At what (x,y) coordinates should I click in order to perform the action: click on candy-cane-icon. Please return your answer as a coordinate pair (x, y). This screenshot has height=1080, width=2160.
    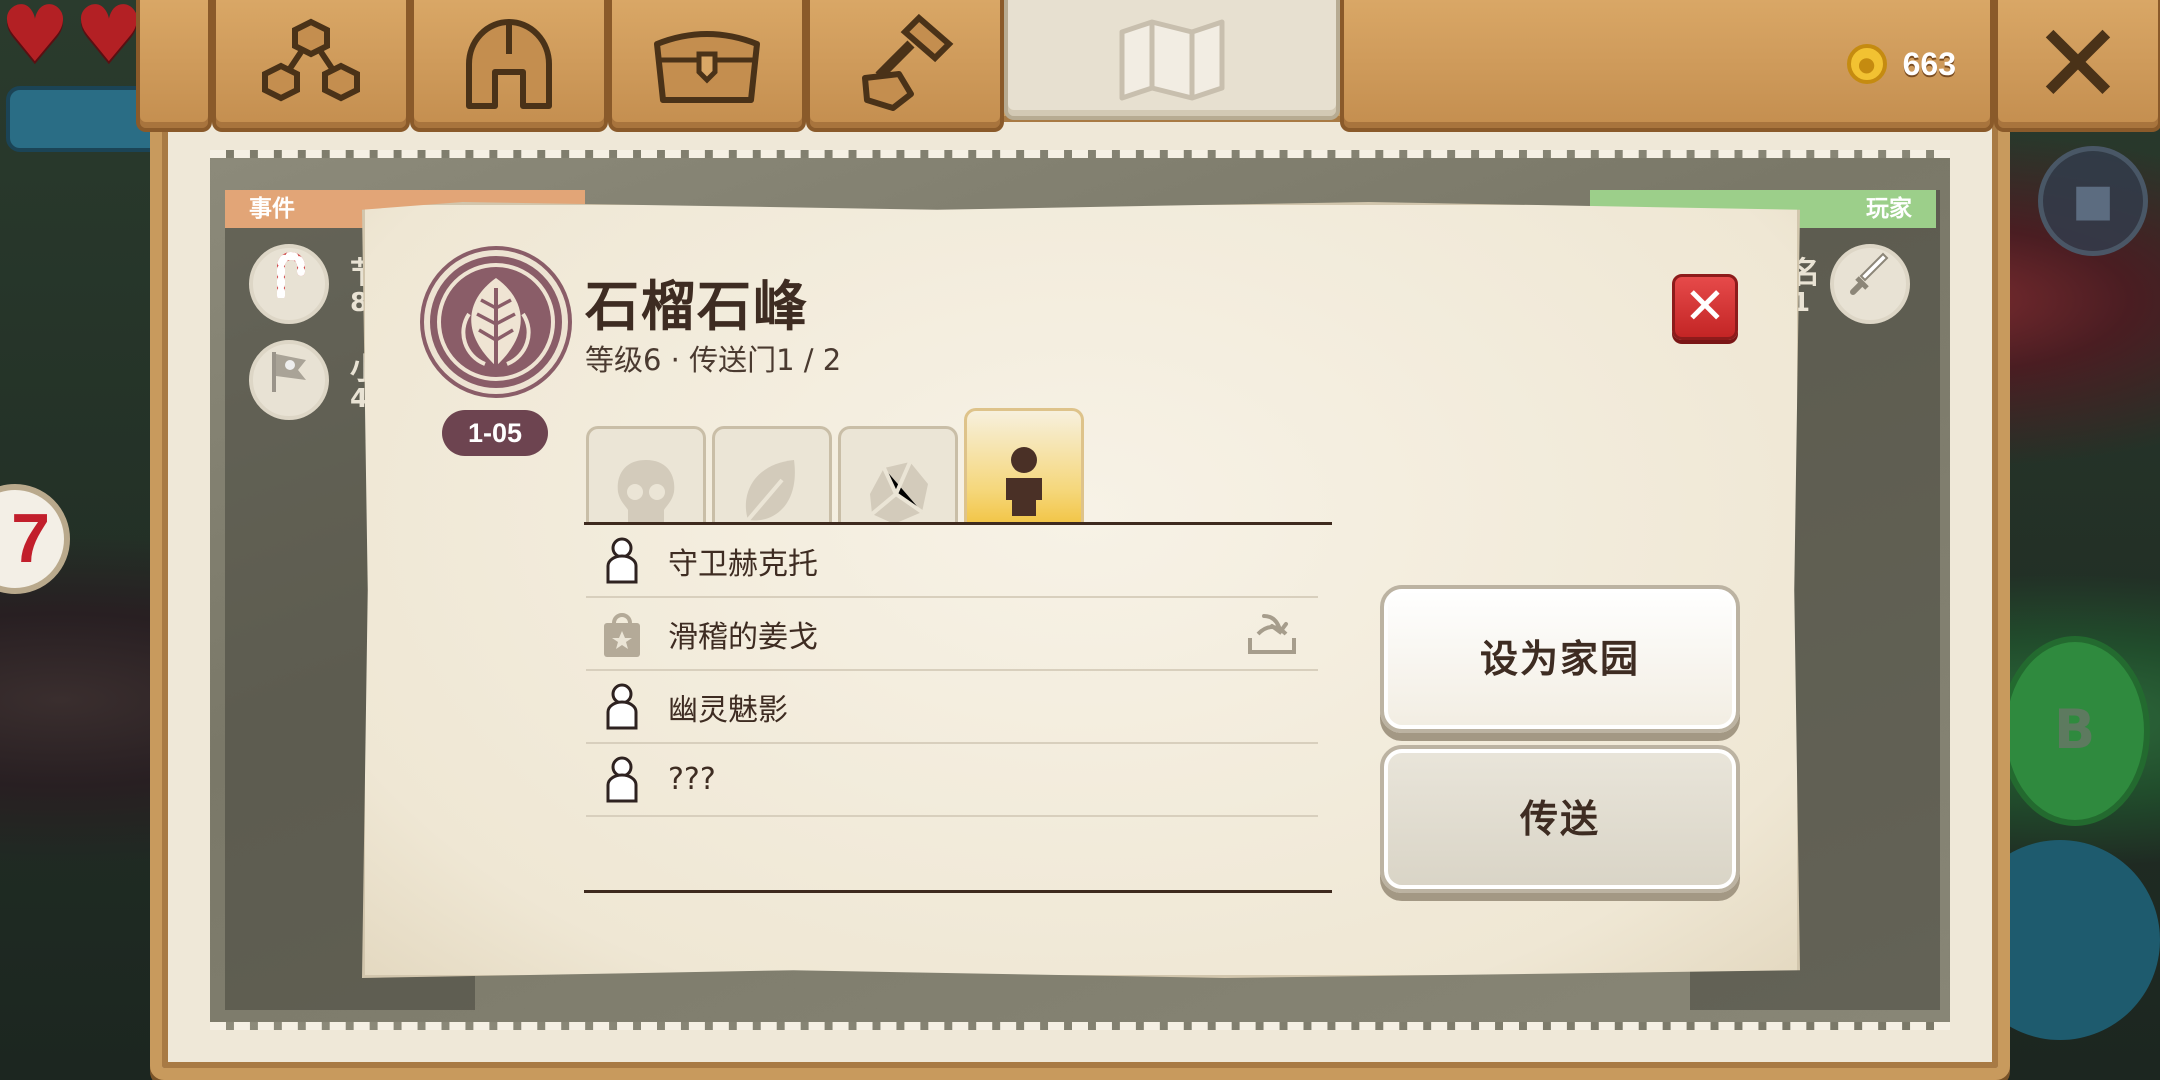
    Looking at the image, I should click on (289, 284).